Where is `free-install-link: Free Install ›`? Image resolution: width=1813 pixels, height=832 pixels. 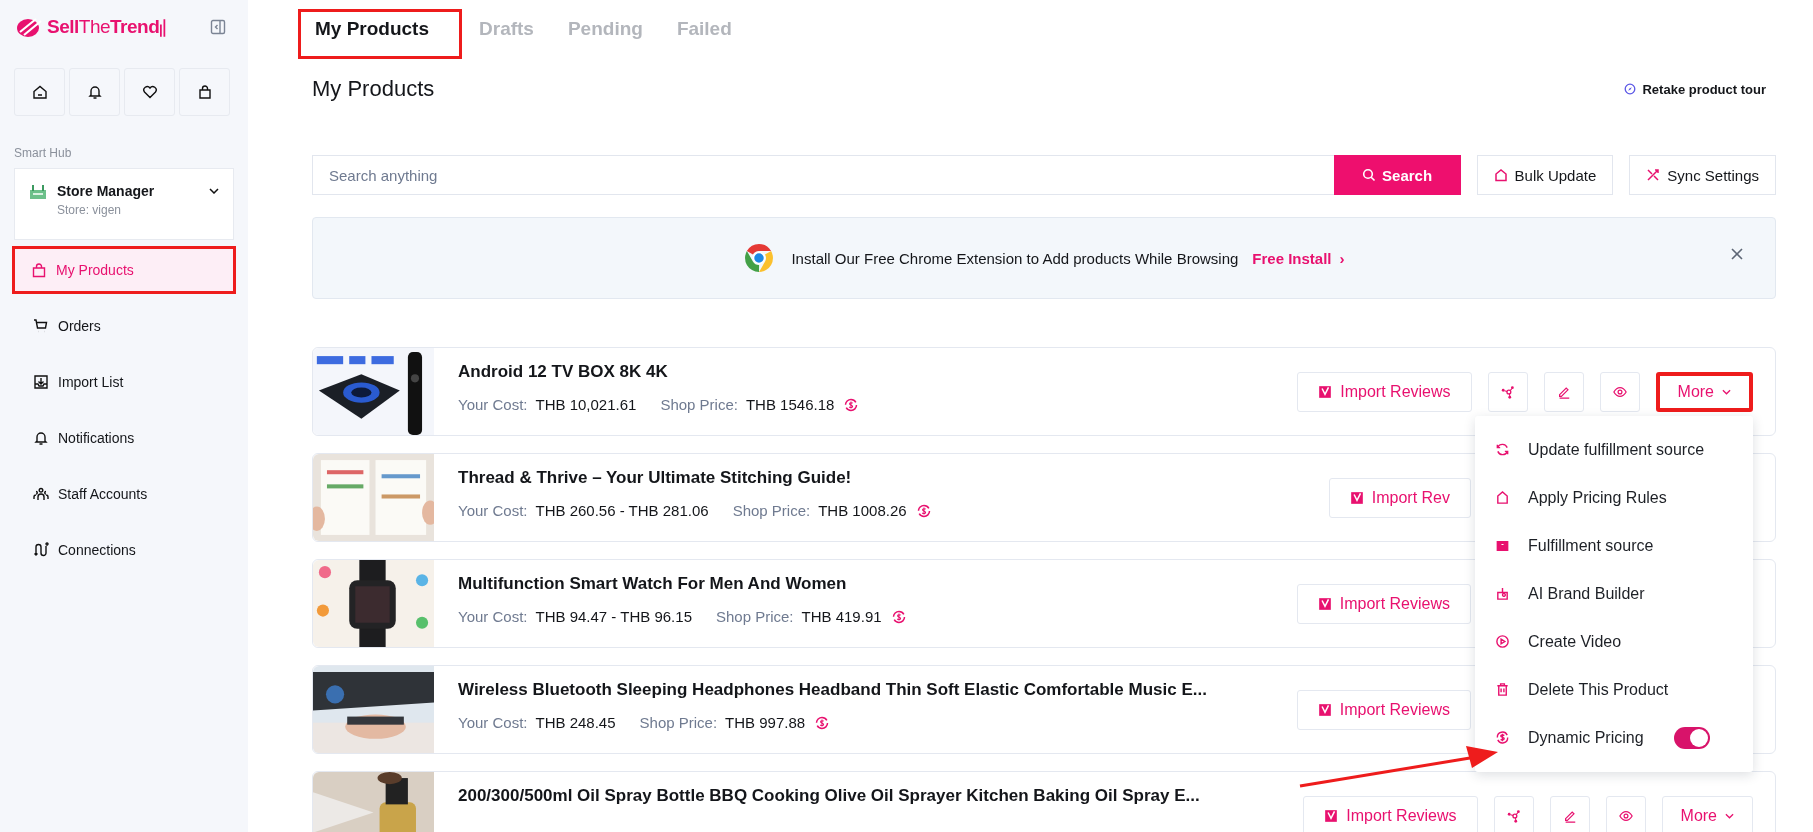 free-install-link: Free Install › is located at coordinates (1298, 258).